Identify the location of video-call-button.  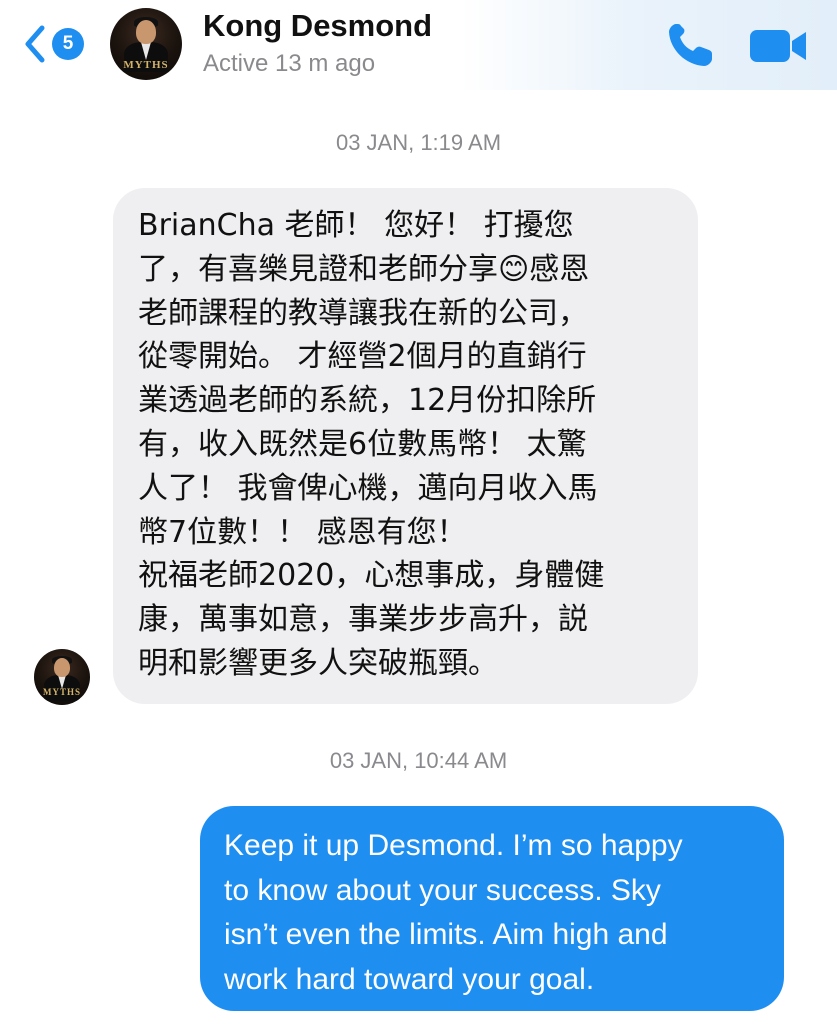
(779, 46).